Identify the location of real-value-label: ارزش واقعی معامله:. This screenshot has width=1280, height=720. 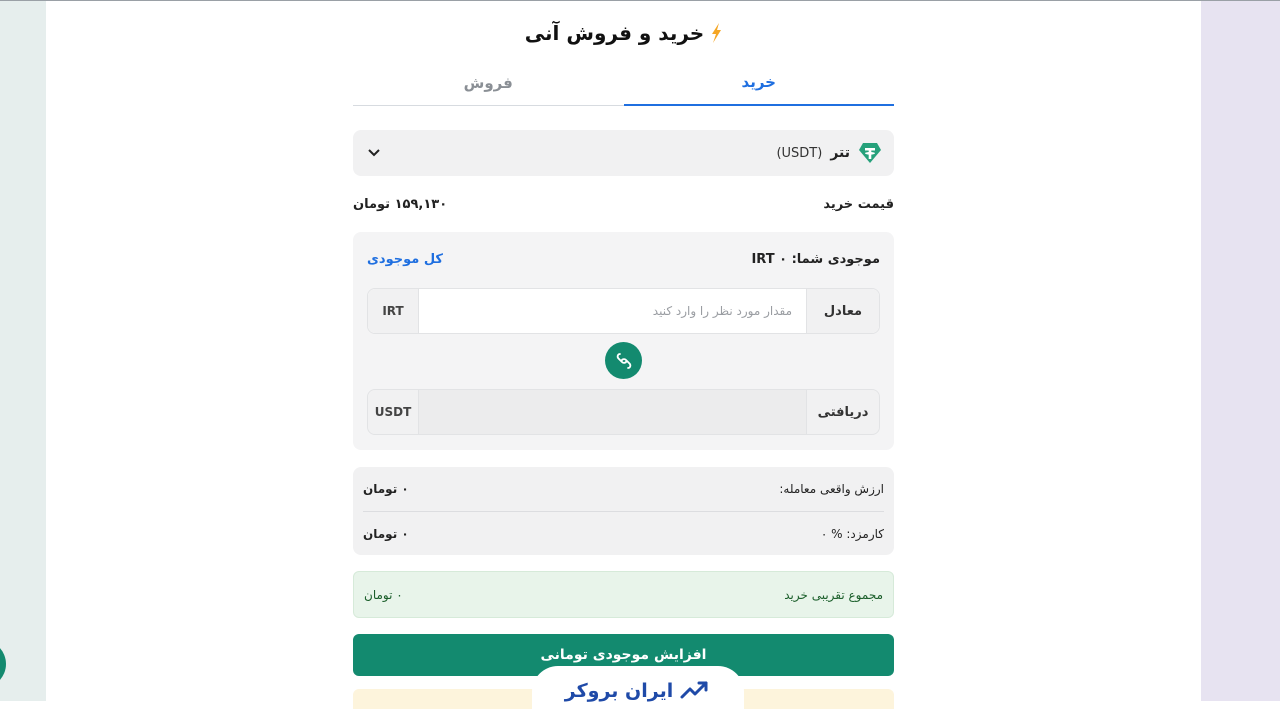
(831, 489).